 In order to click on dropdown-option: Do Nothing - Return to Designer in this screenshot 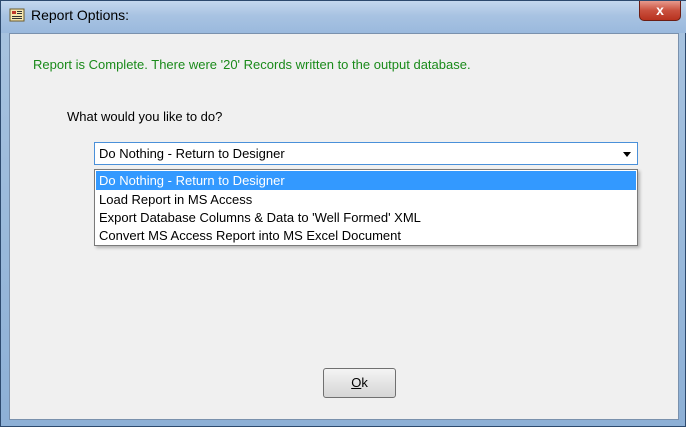, I will do `click(366, 180)`.